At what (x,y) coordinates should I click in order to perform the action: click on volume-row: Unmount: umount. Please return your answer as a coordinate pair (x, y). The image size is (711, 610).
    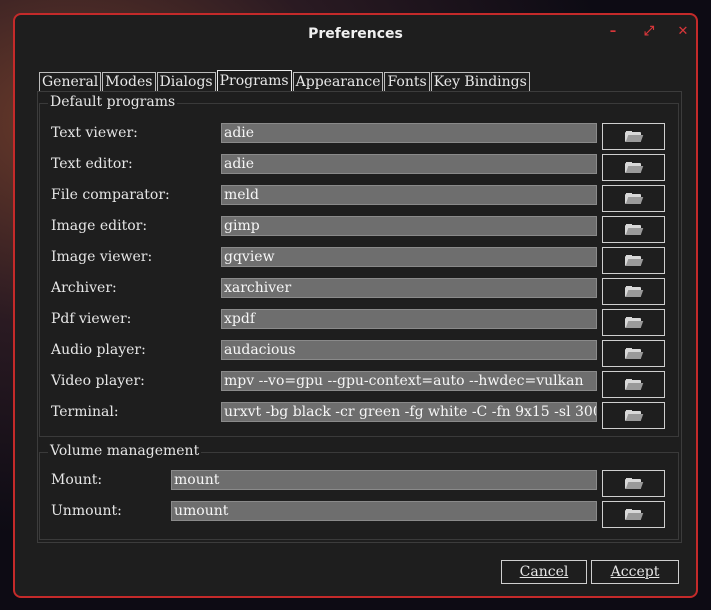
    Looking at the image, I should click on (361, 514).